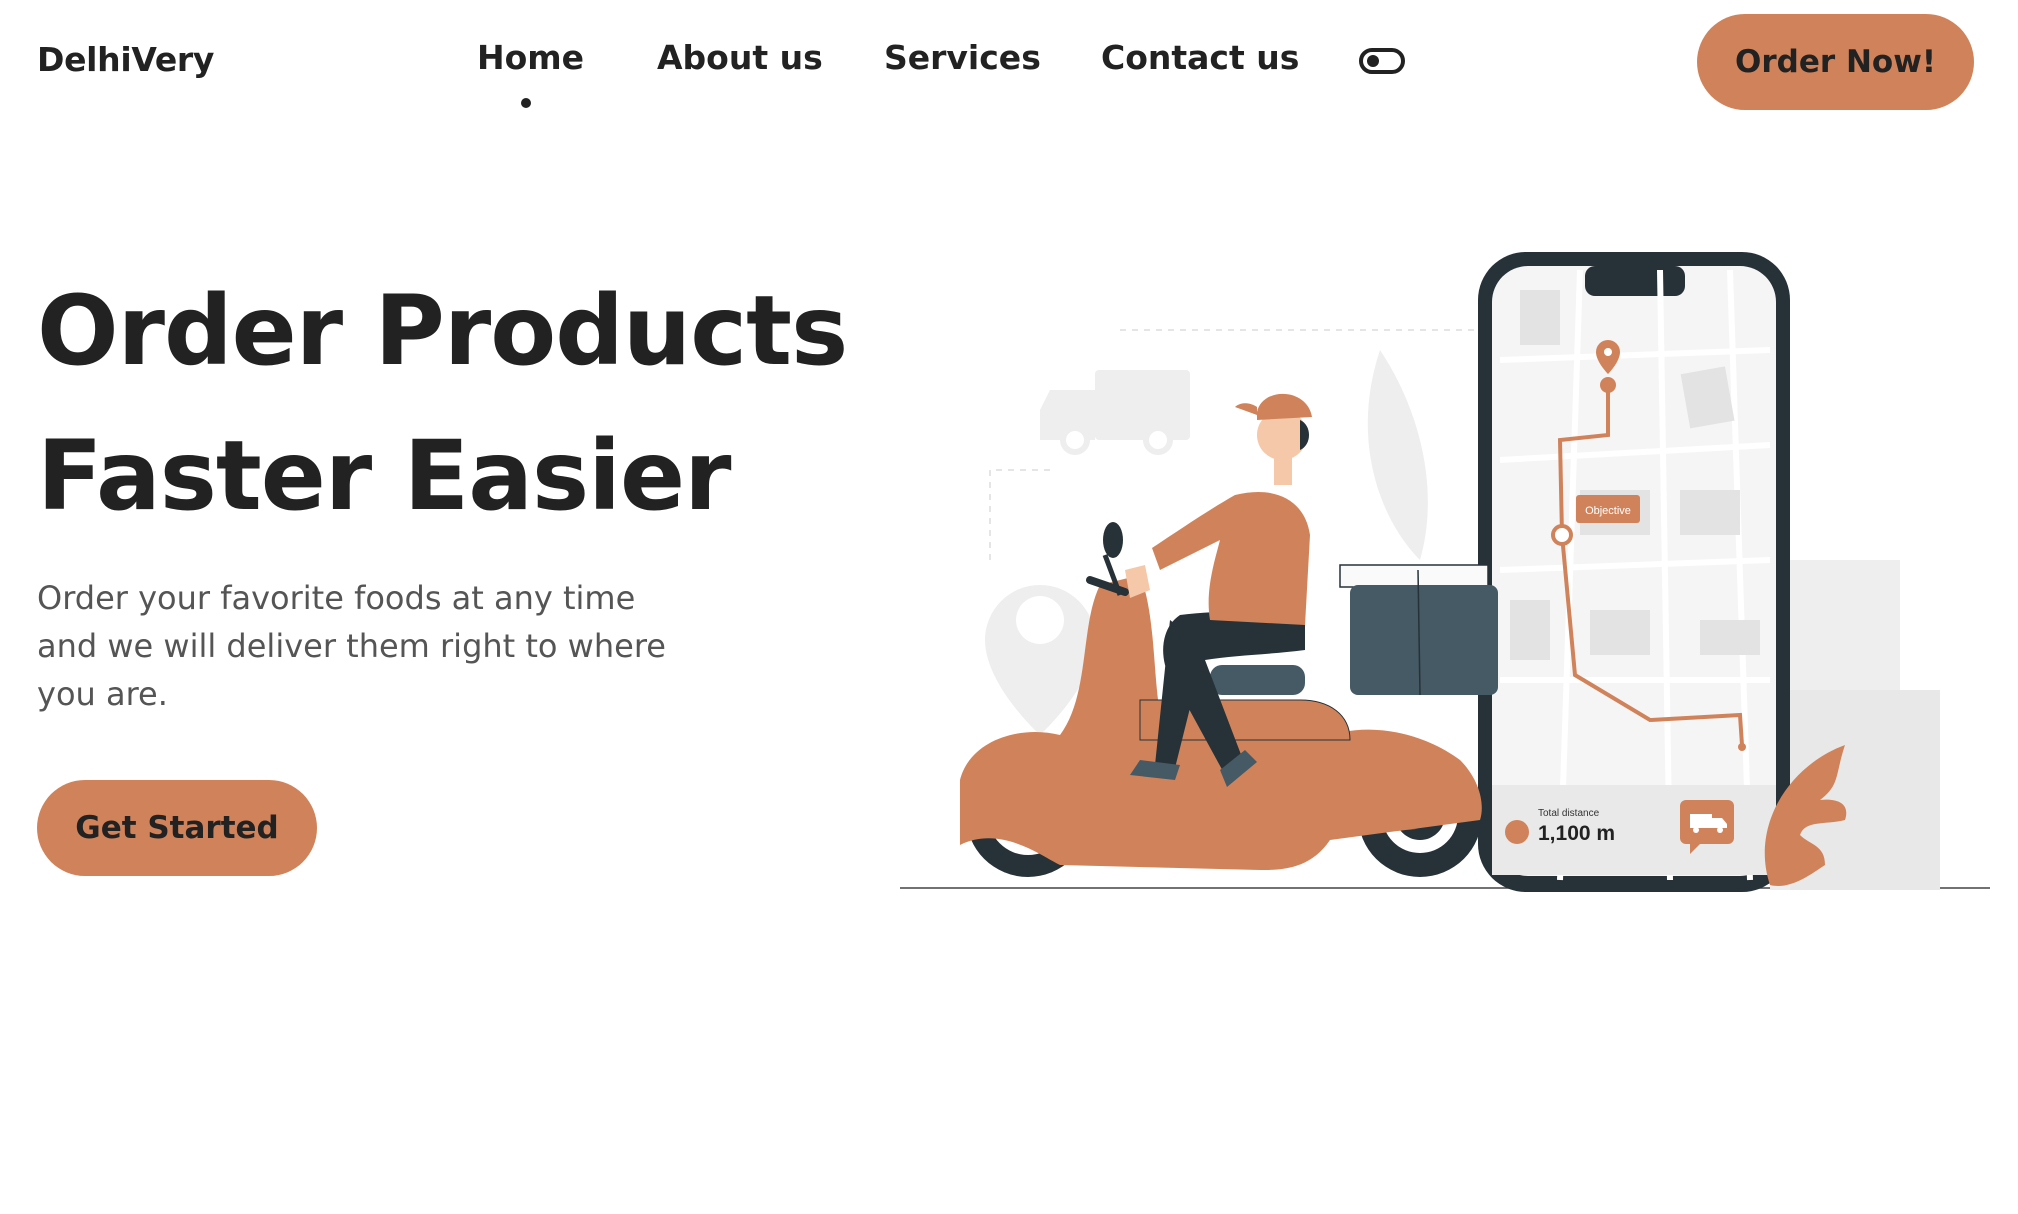  What do you see at coordinates (526, 103) in the screenshot?
I see `active-nav-indicator` at bounding box center [526, 103].